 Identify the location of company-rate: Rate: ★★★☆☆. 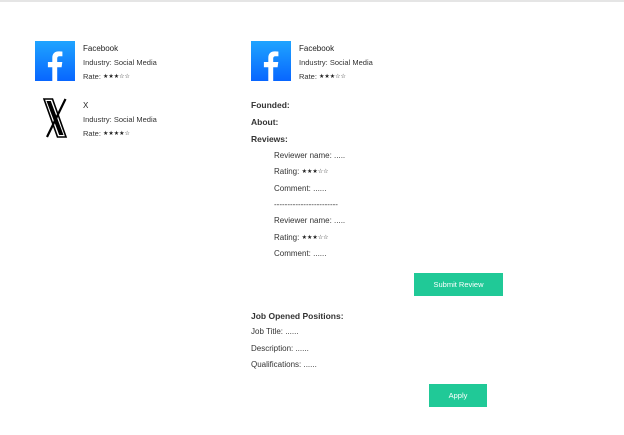
(120, 77).